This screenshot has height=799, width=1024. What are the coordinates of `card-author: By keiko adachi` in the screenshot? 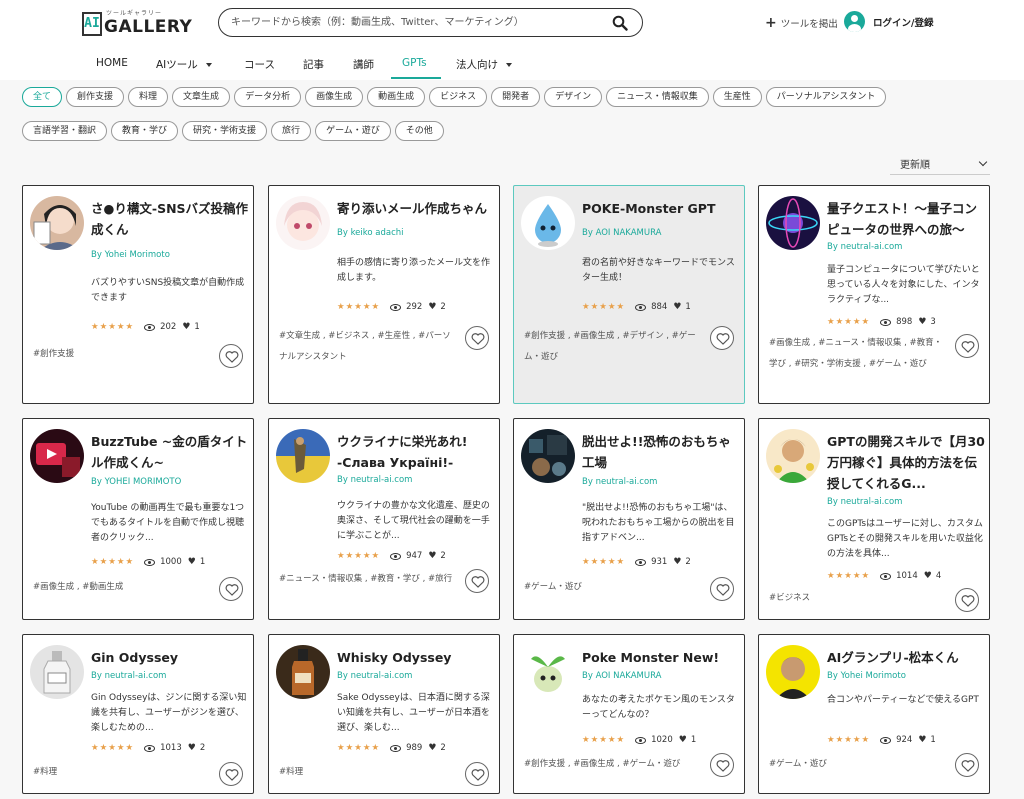 It's located at (370, 233).